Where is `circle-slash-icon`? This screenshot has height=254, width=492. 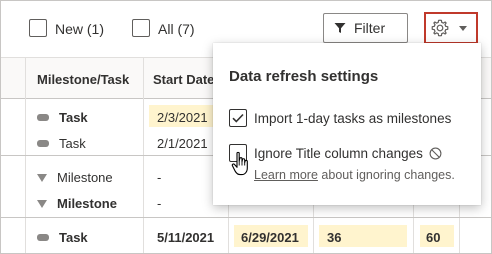 circle-slash-icon is located at coordinates (435, 153).